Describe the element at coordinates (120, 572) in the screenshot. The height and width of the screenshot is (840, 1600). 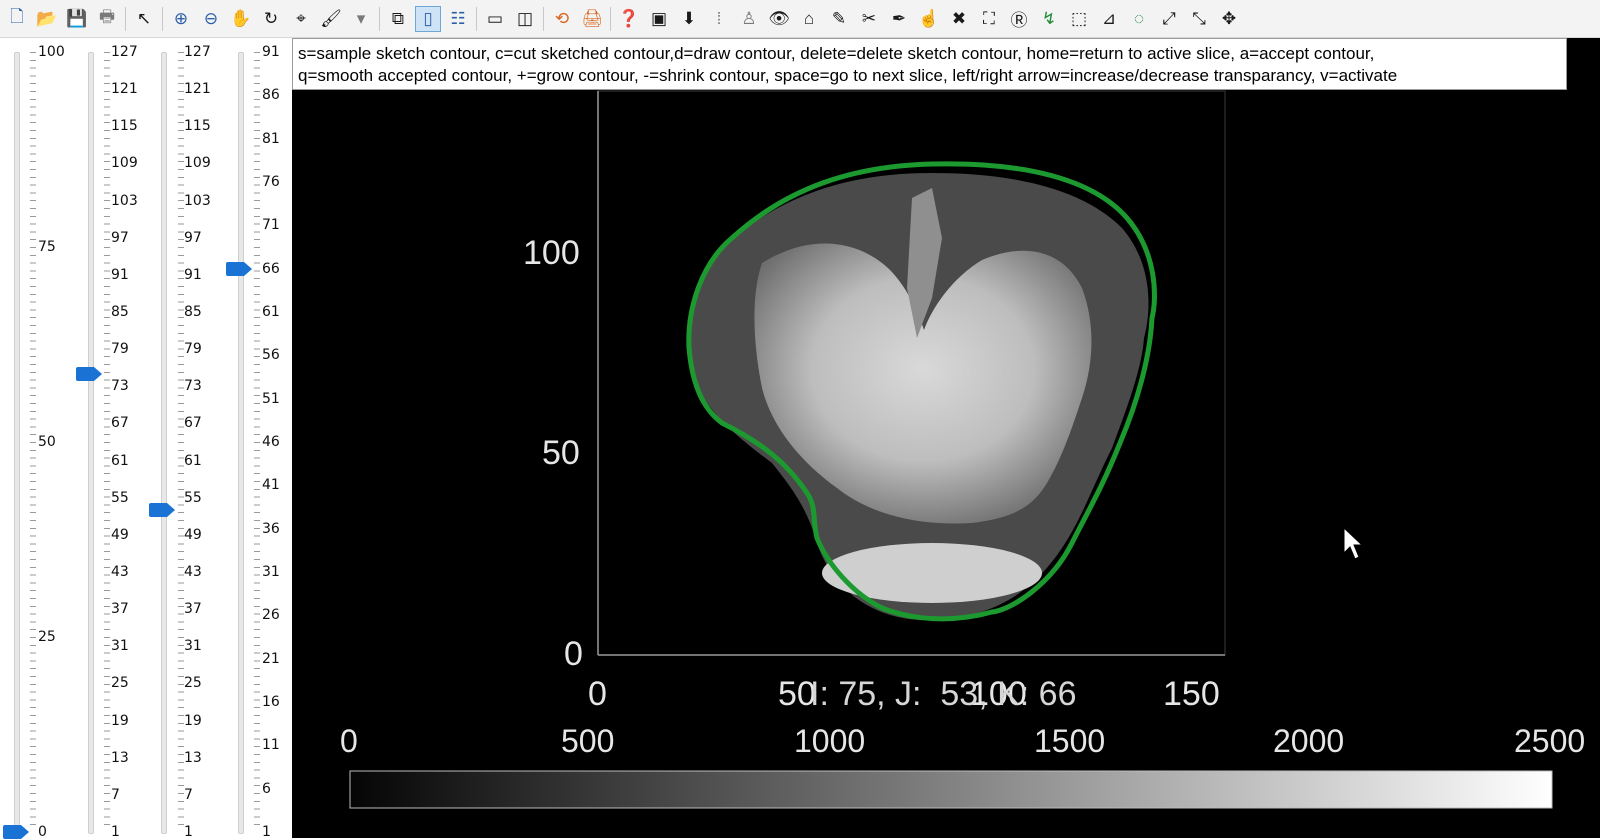
I see `slider-2-label: 43` at that location.